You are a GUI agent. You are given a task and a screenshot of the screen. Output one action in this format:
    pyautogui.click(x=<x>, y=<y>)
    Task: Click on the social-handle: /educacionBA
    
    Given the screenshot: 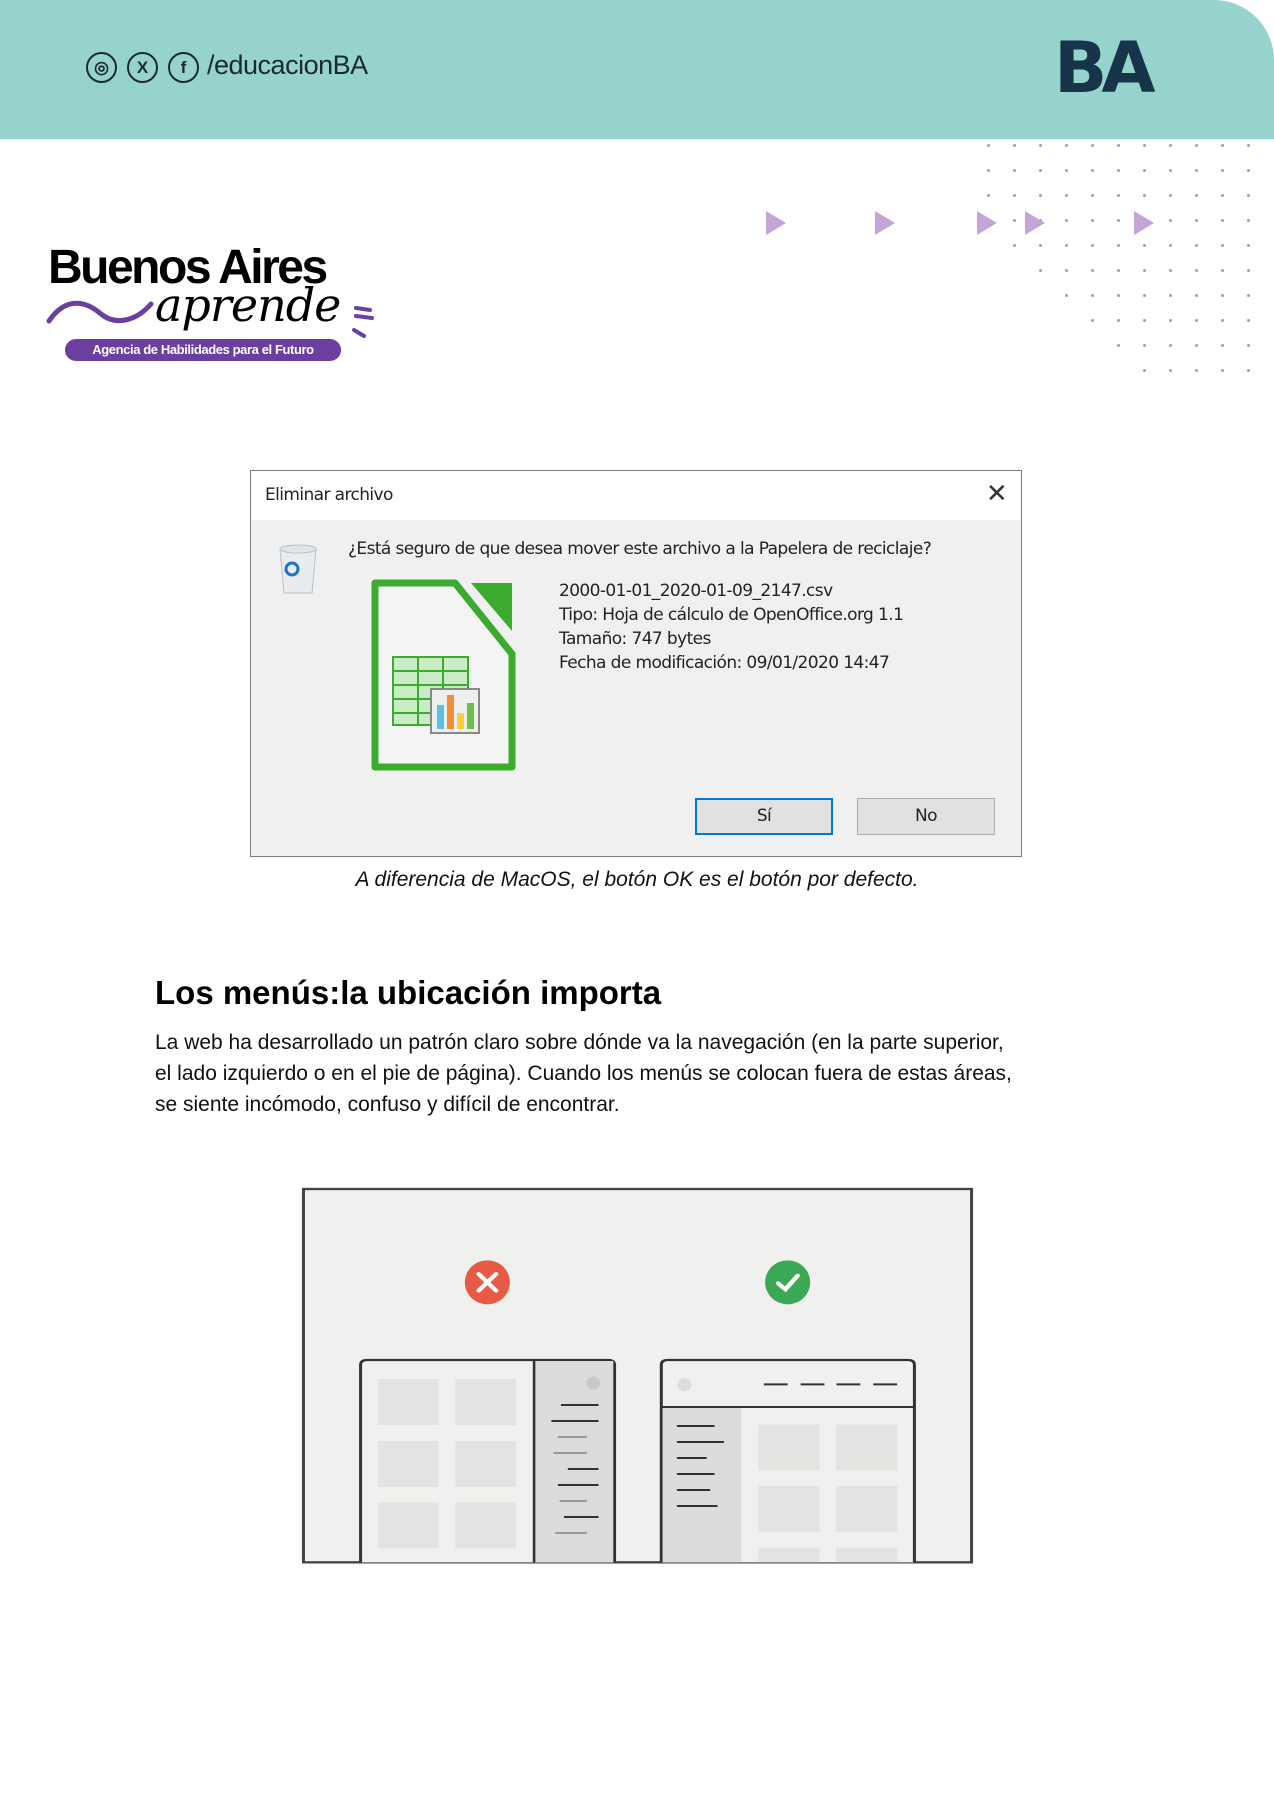 What is the action you would take?
    pyautogui.click(x=287, y=65)
    